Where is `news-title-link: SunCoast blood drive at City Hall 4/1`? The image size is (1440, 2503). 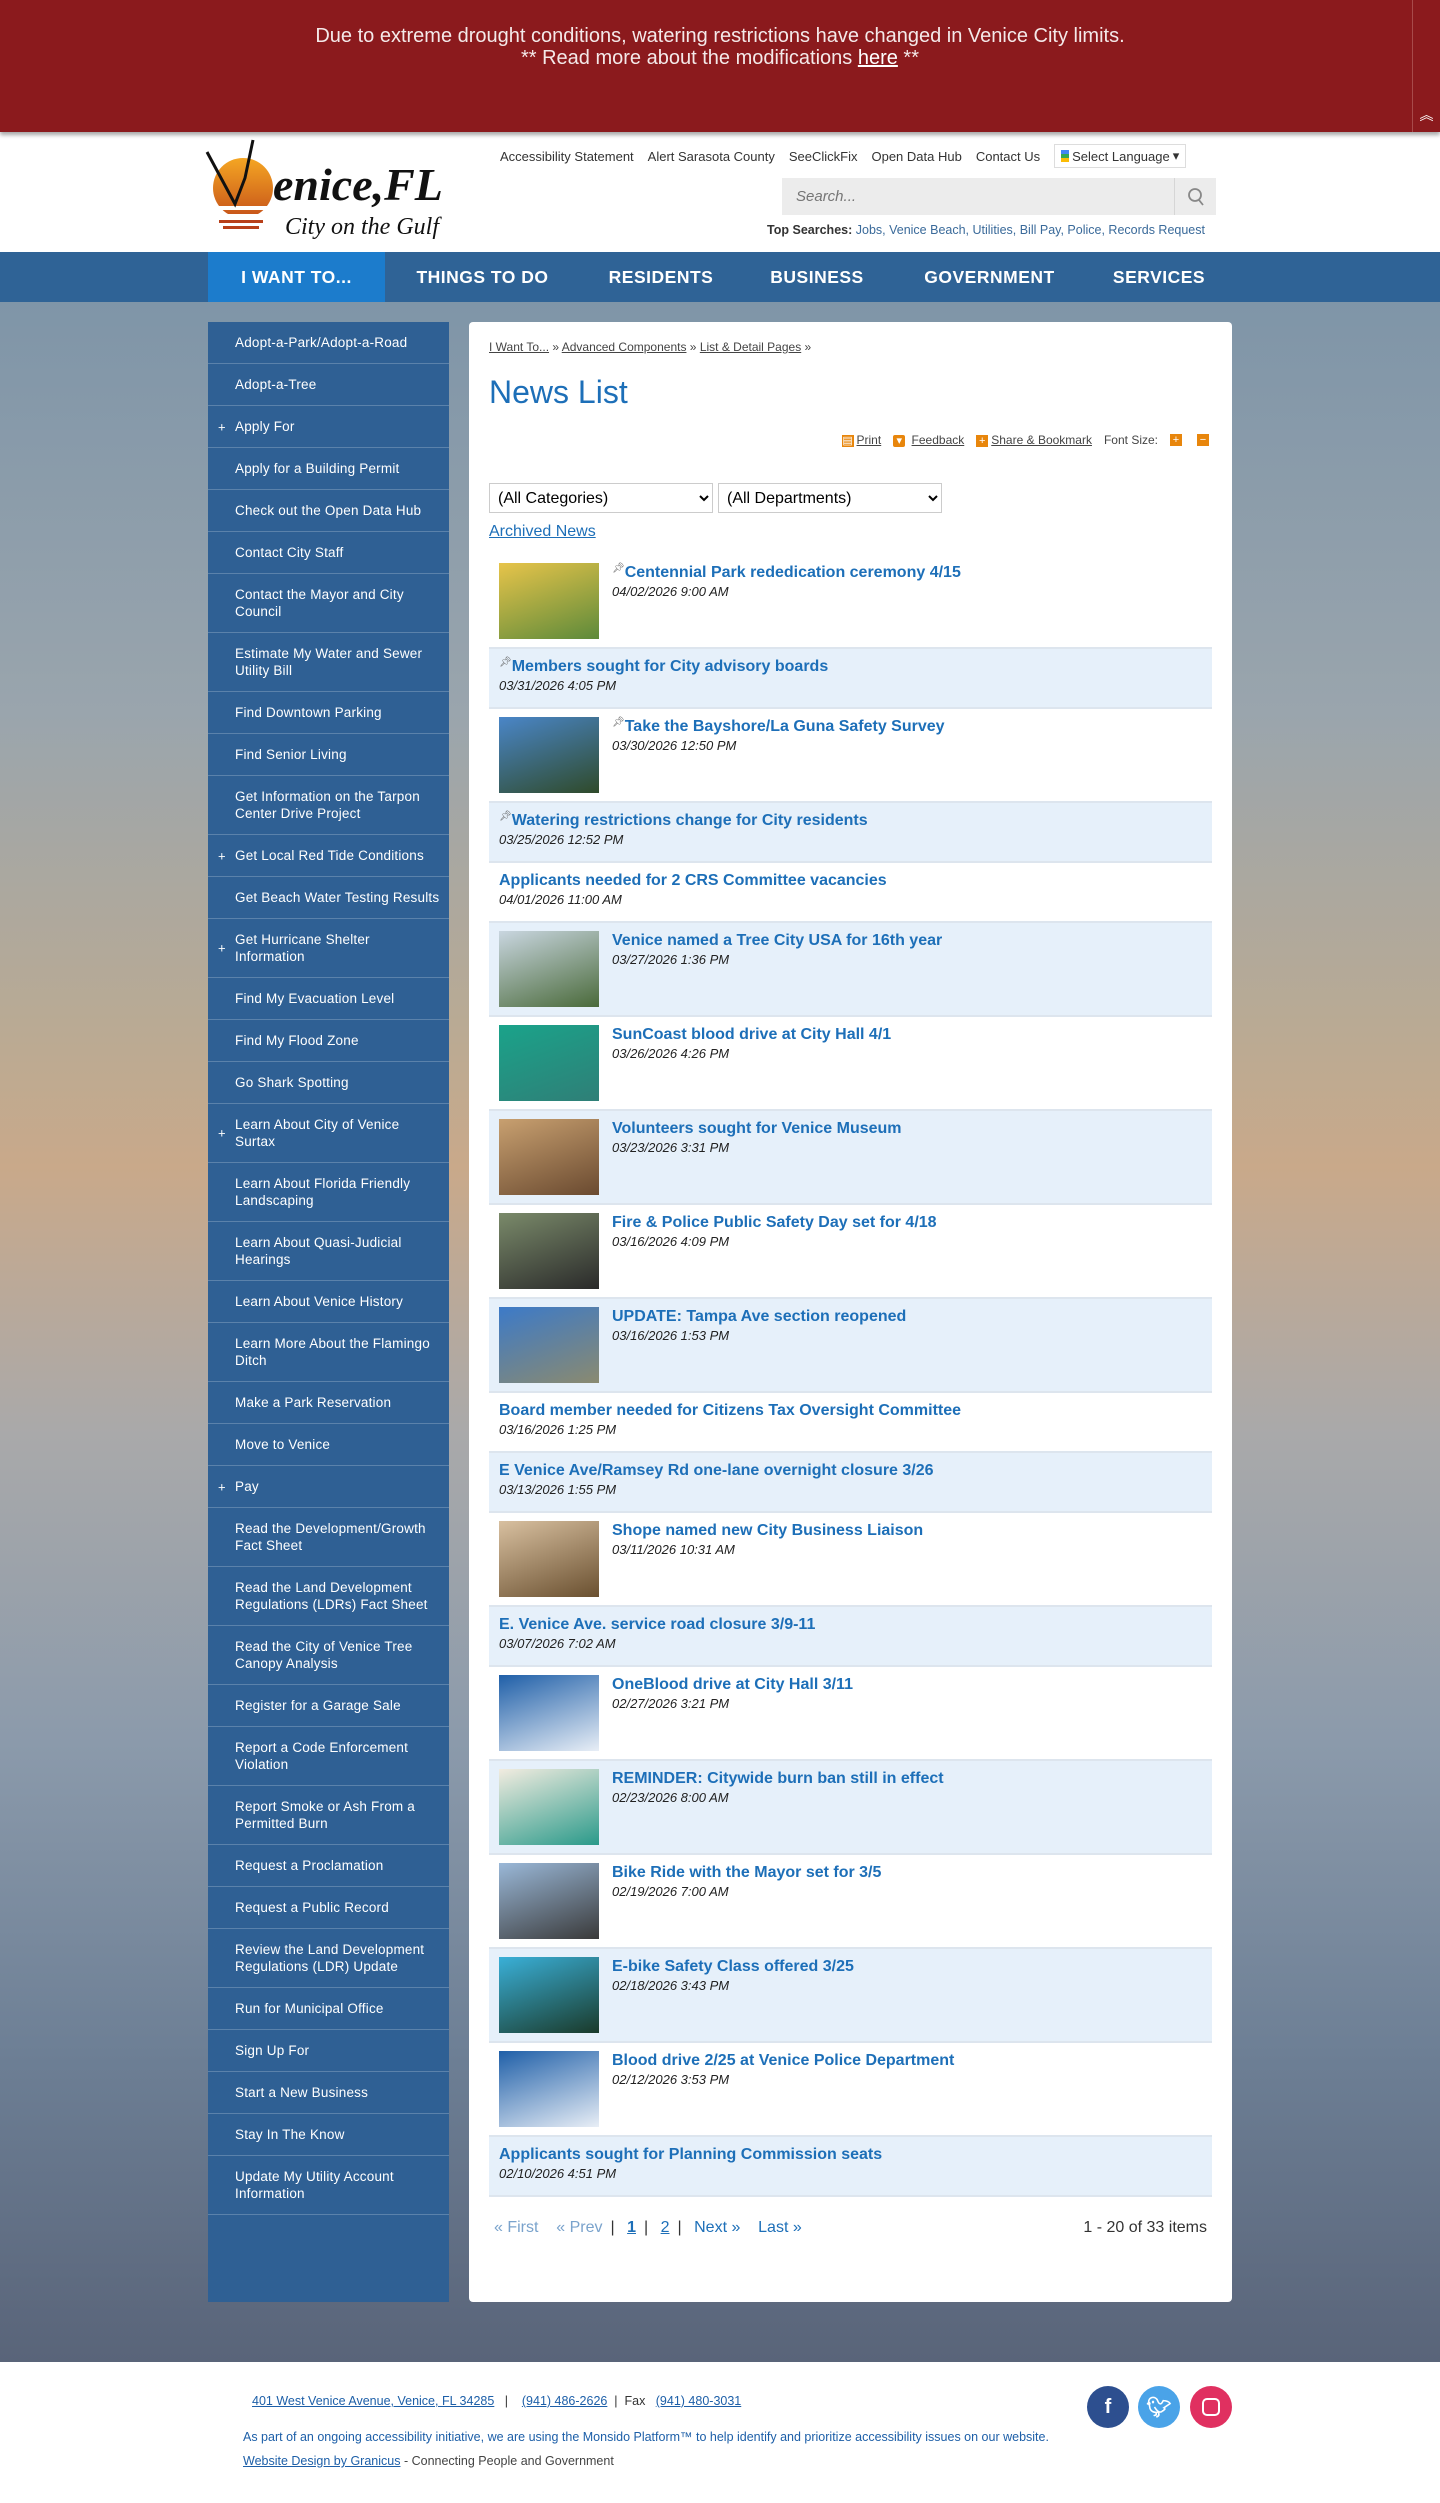
news-title-link: SunCoast blood drive at City Hall 4/1 is located at coordinates (751, 1034).